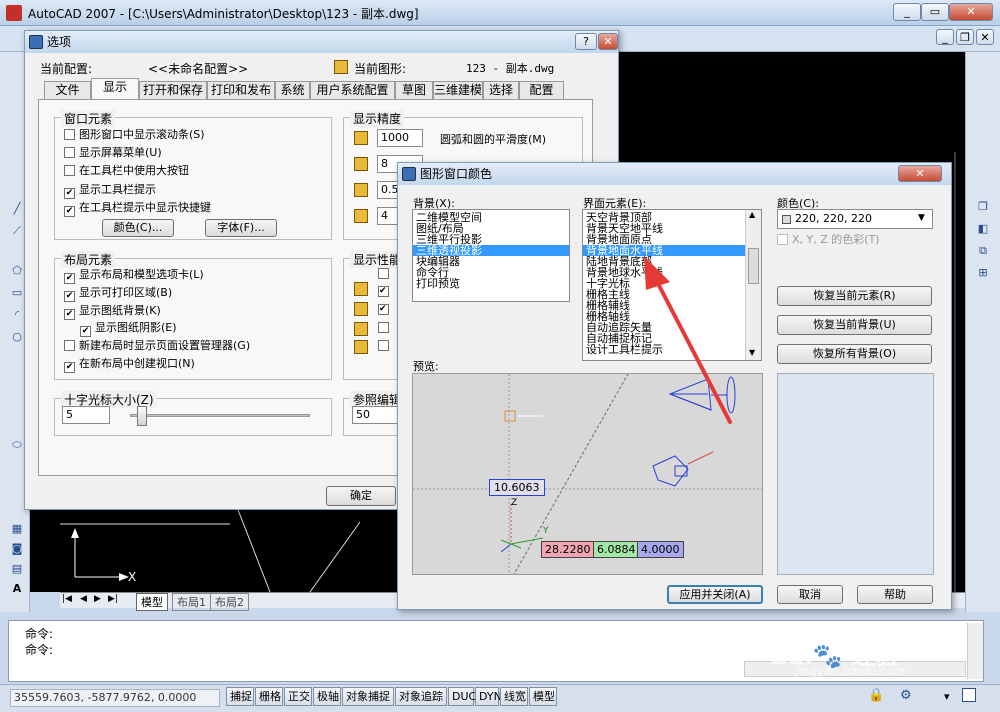 The height and width of the screenshot is (712, 1000). I want to click on lock-icon: 🔒, so click(876, 695).